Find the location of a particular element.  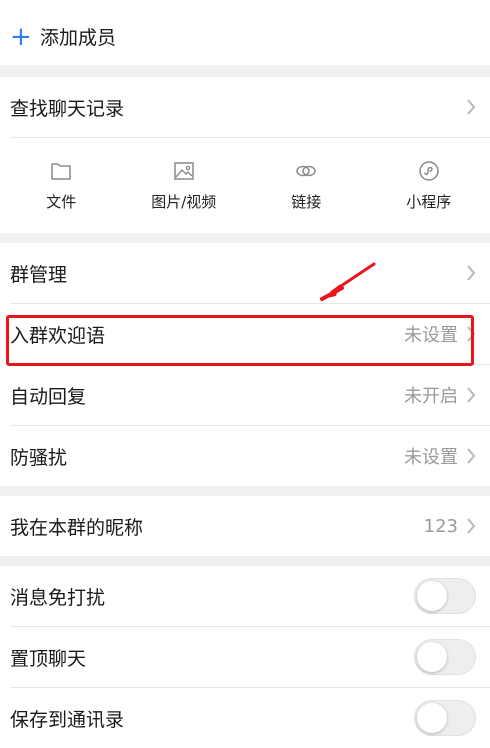

auto-reply-value: 未开启 is located at coordinates (431, 396).